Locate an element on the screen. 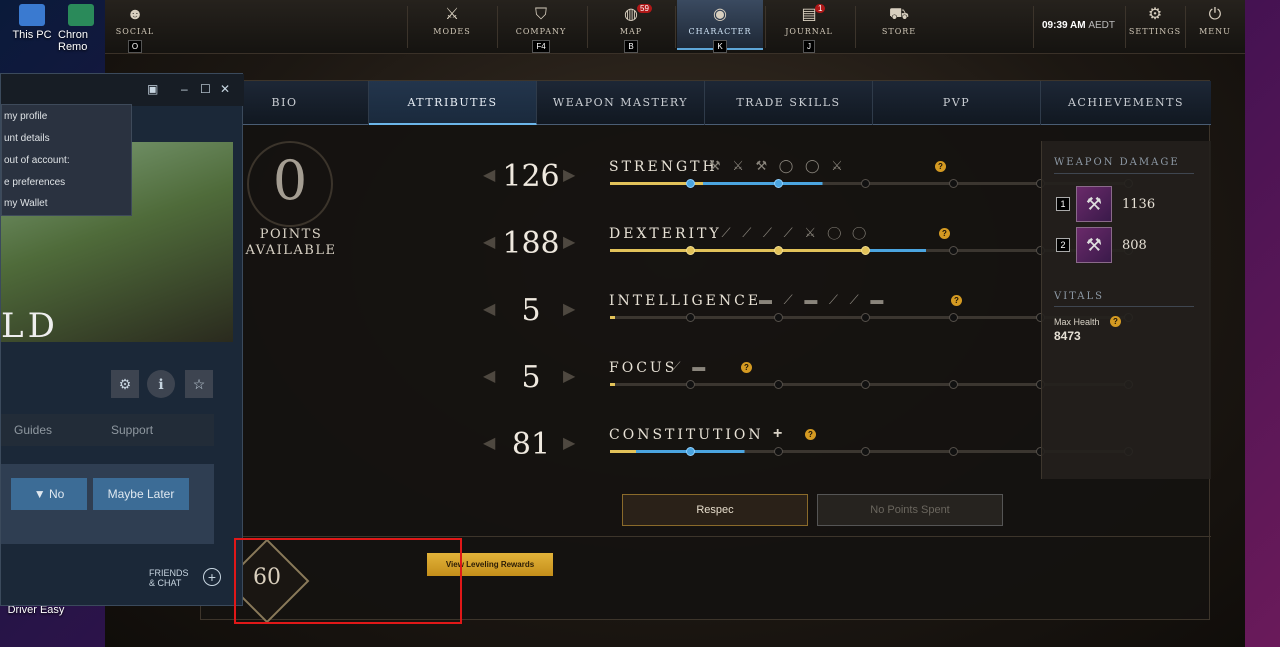 The image size is (1280, 647). notification-badge: 59 is located at coordinates (644, 8).